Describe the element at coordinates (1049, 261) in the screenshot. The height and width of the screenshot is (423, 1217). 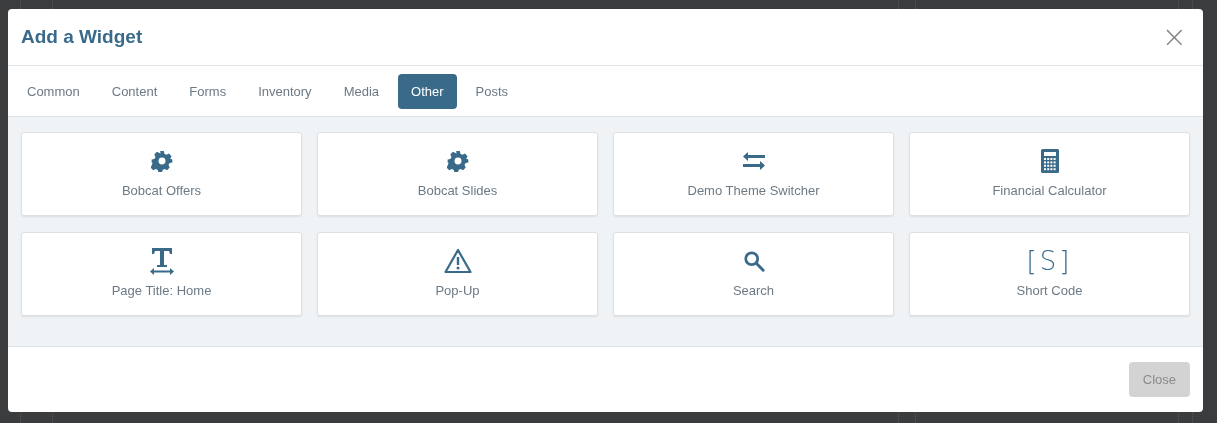
I see `shortcode-icon: [S]` at that location.